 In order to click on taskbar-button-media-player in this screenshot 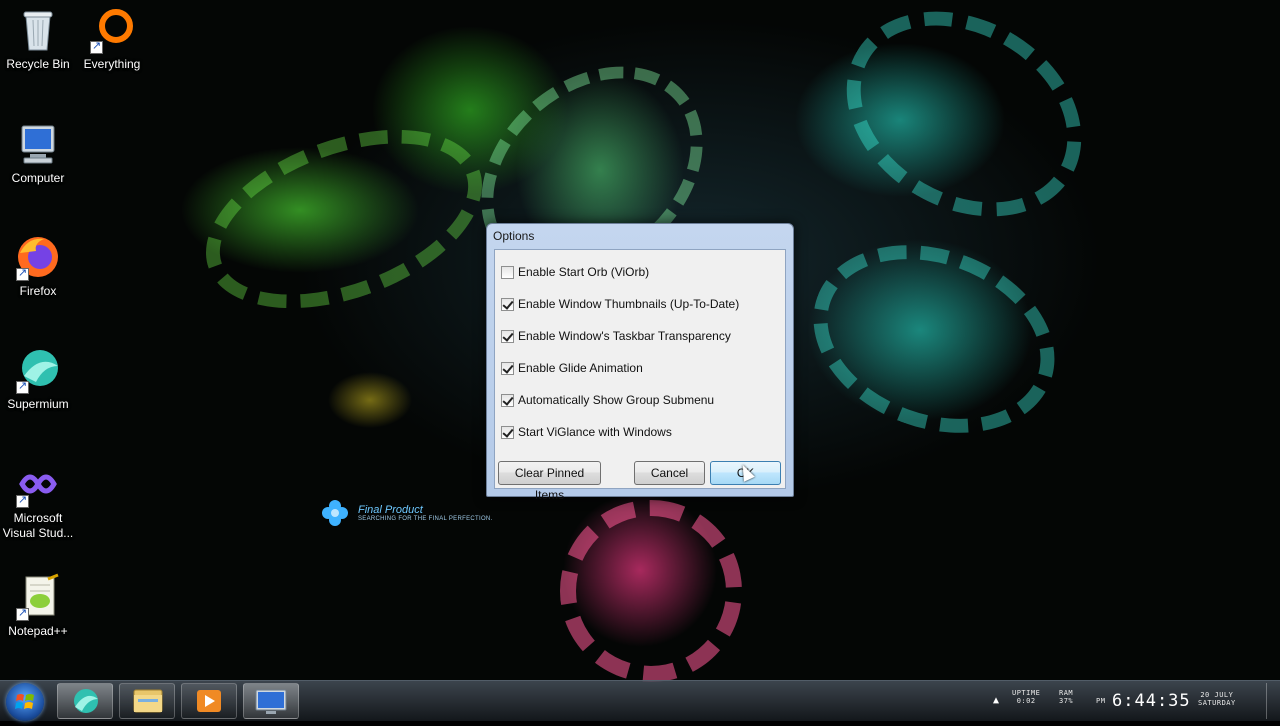, I will do `click(209, 701)`.